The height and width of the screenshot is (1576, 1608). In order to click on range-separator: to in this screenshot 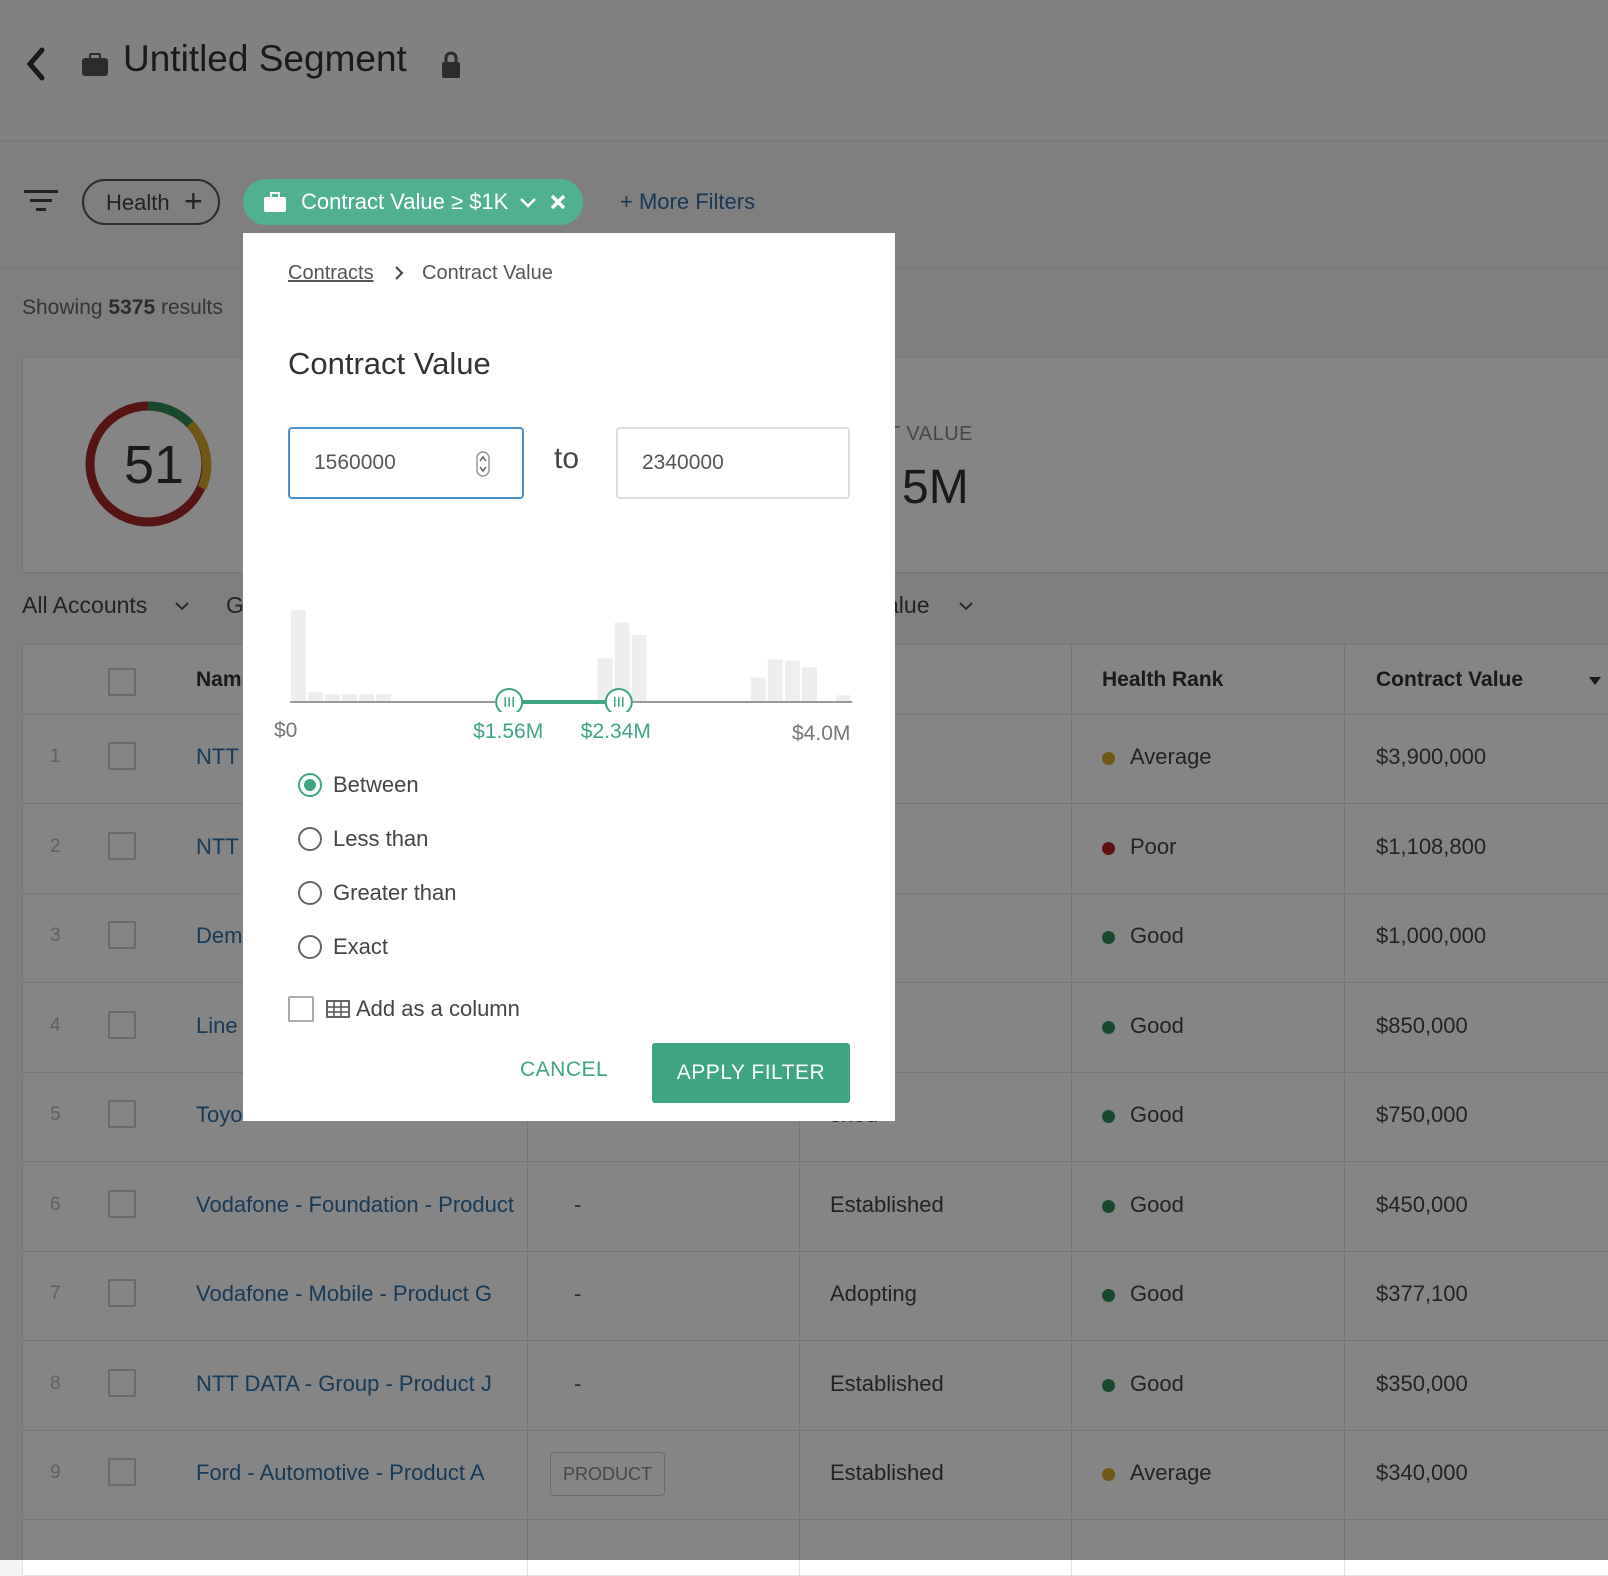, I will do `click(567, 458)`.